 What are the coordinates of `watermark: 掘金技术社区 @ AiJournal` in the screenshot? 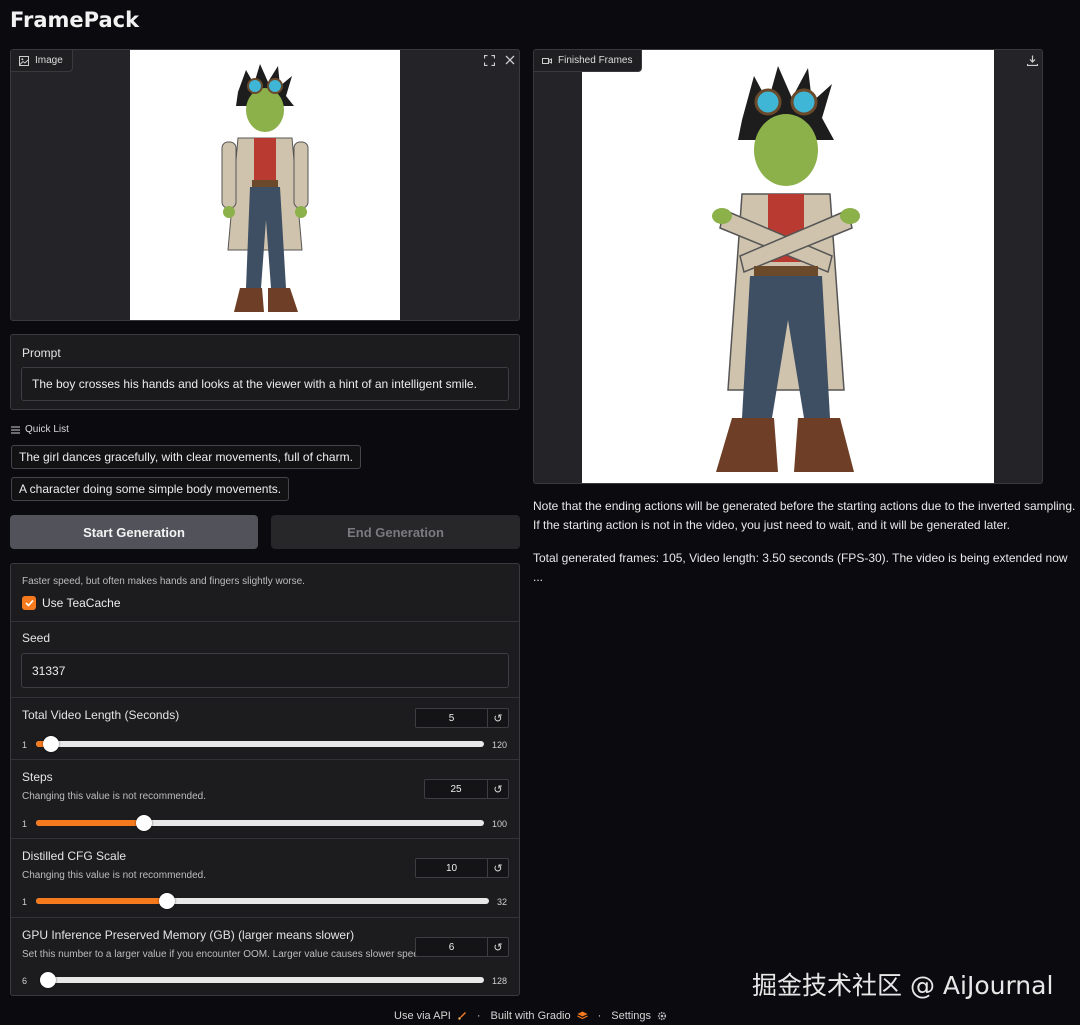 It's located at (903, 985).